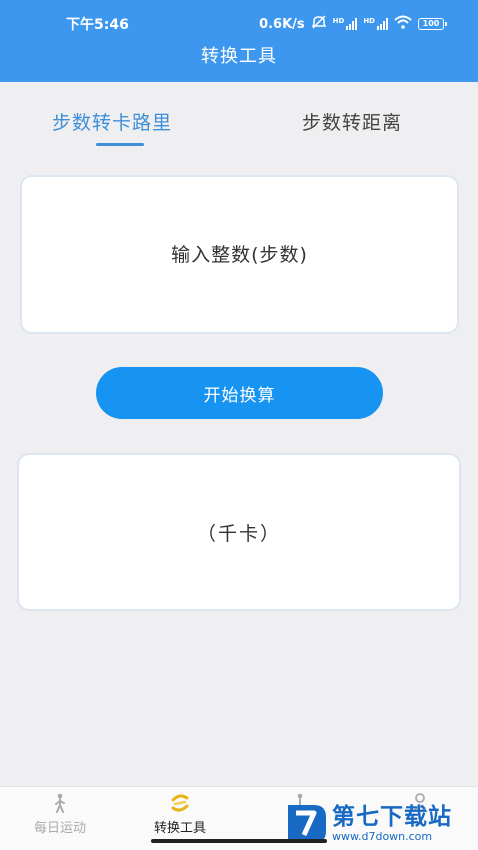 Image resolution: width=478 pixels, height=850 pixels. What do you see at coordinates (60, 818) in the screenshot?
I see `nav-item-daily-exercise: 每日运动` at bounding box center [60, 818].